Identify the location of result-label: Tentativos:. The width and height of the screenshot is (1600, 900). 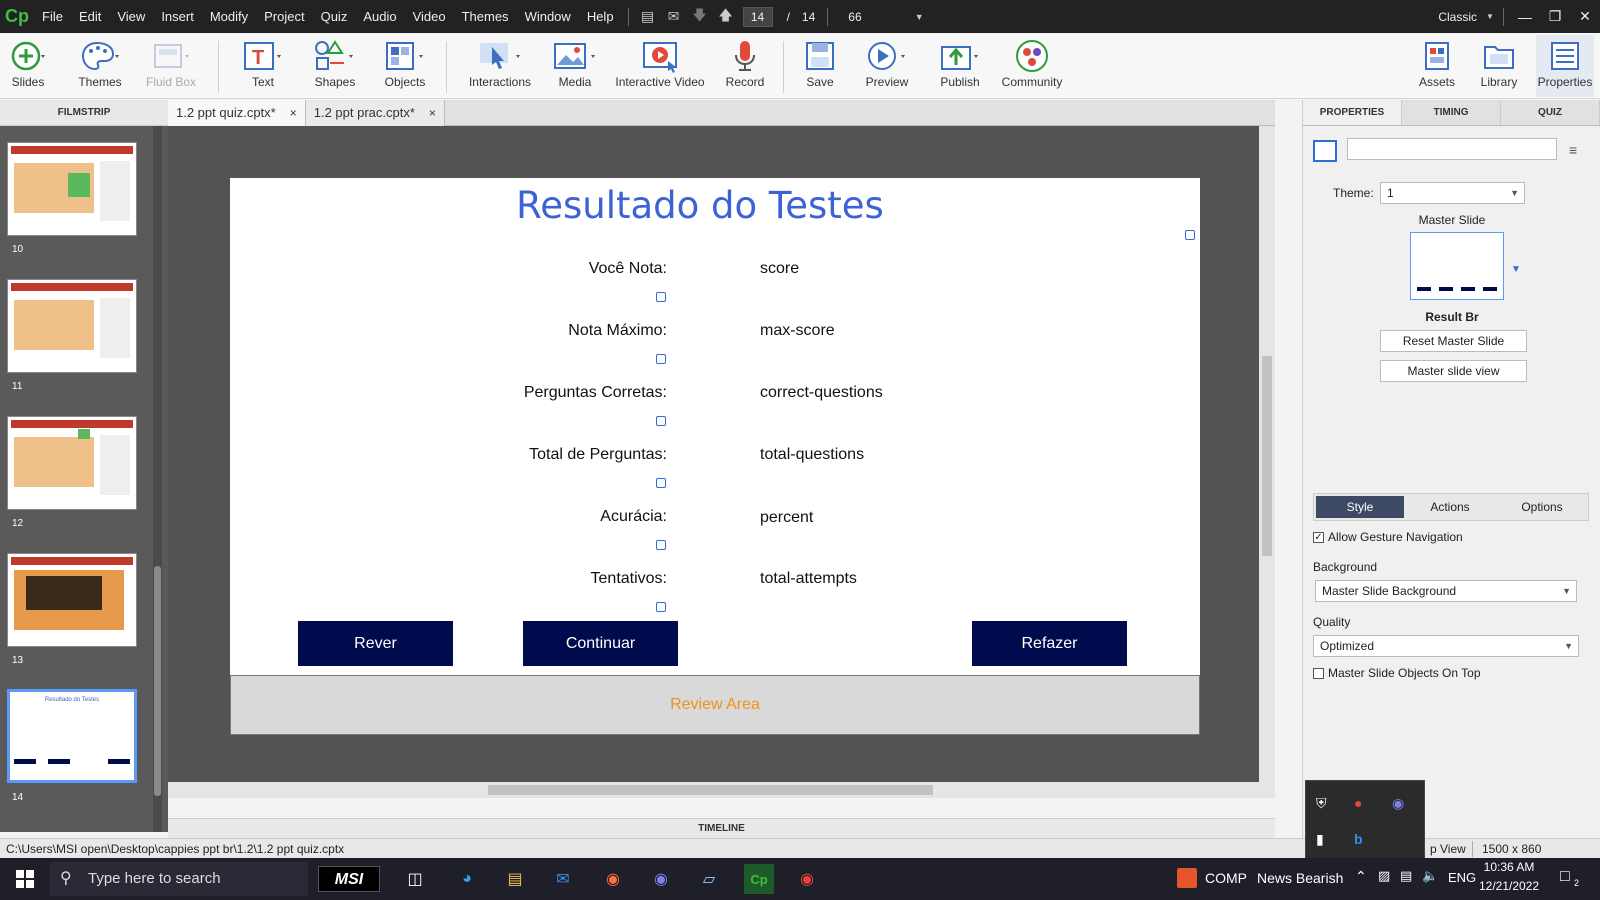
(542, 579).